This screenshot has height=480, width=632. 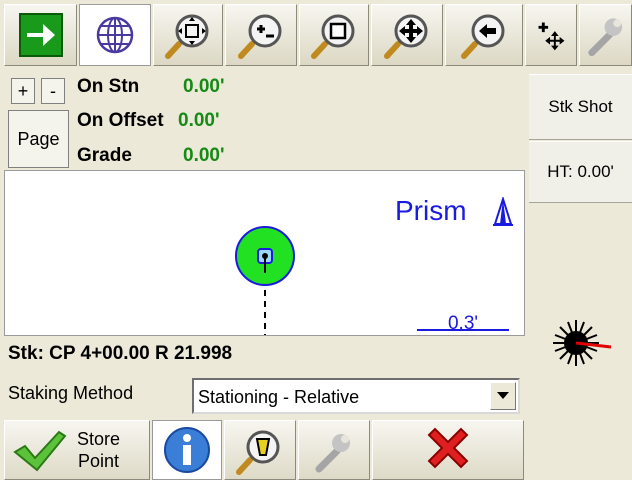 I want to click on store-point-button: Store Point, so click(x=77, y=450).